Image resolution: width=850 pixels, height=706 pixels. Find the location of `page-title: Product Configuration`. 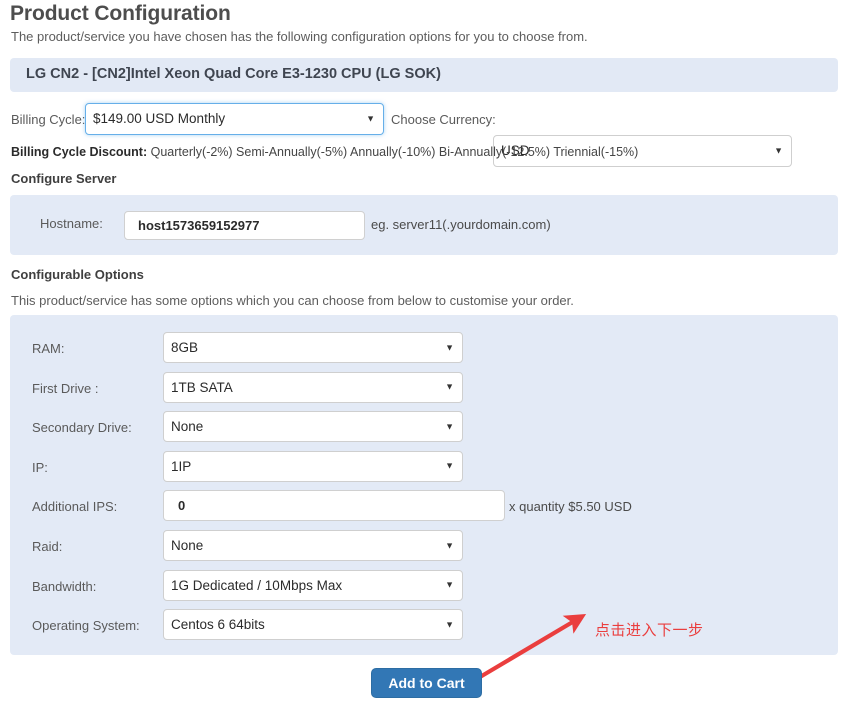

page-title: Product Configuration is located at coordinates (120, 13).